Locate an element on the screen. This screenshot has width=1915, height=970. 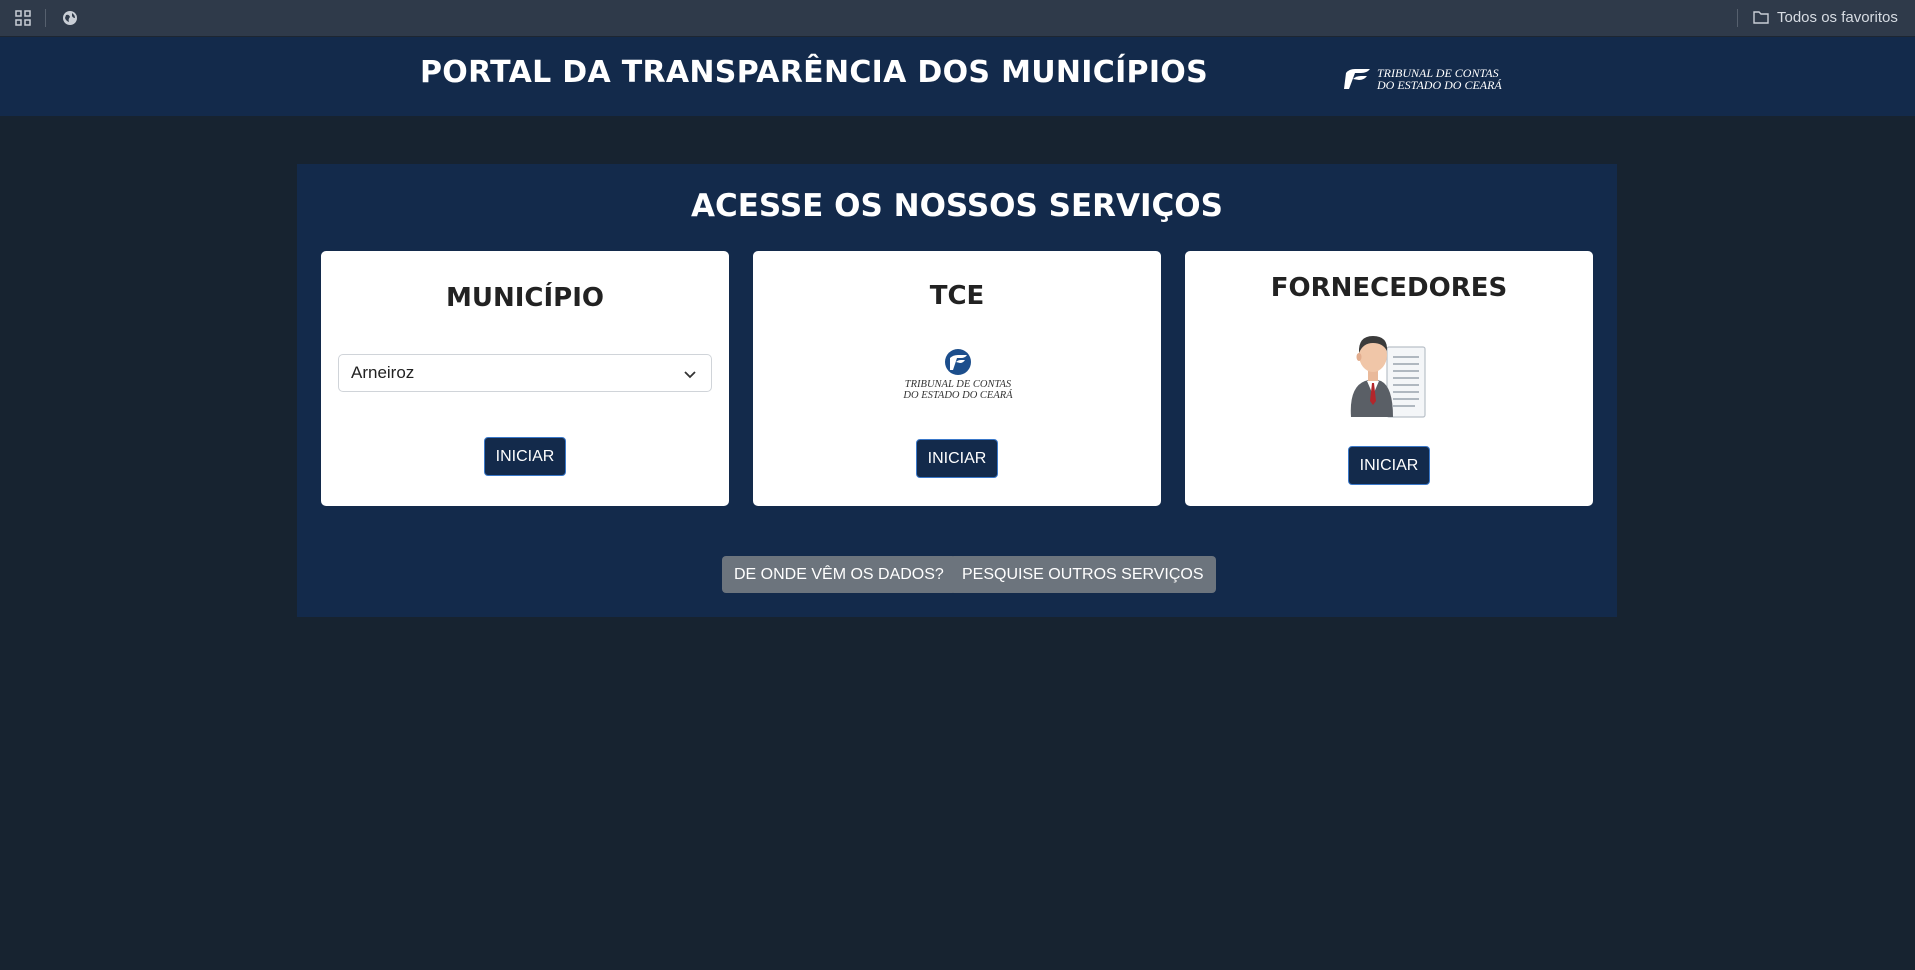
globe-icon is located at coordinates (70, 18).